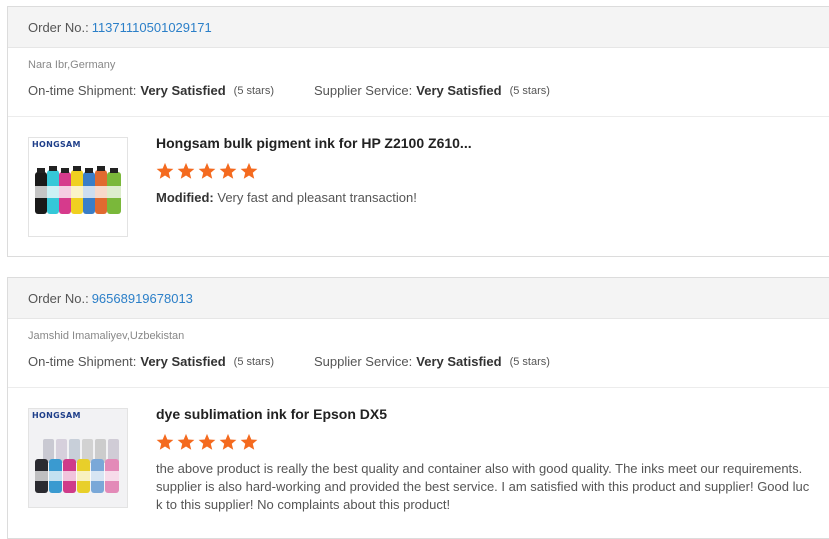 The image size is (829, 539). What do you see at coordinates (418, 298) in the screenshot?
I see `order-header: Order No.: 96568919678013` at bounding box center [418, 298].